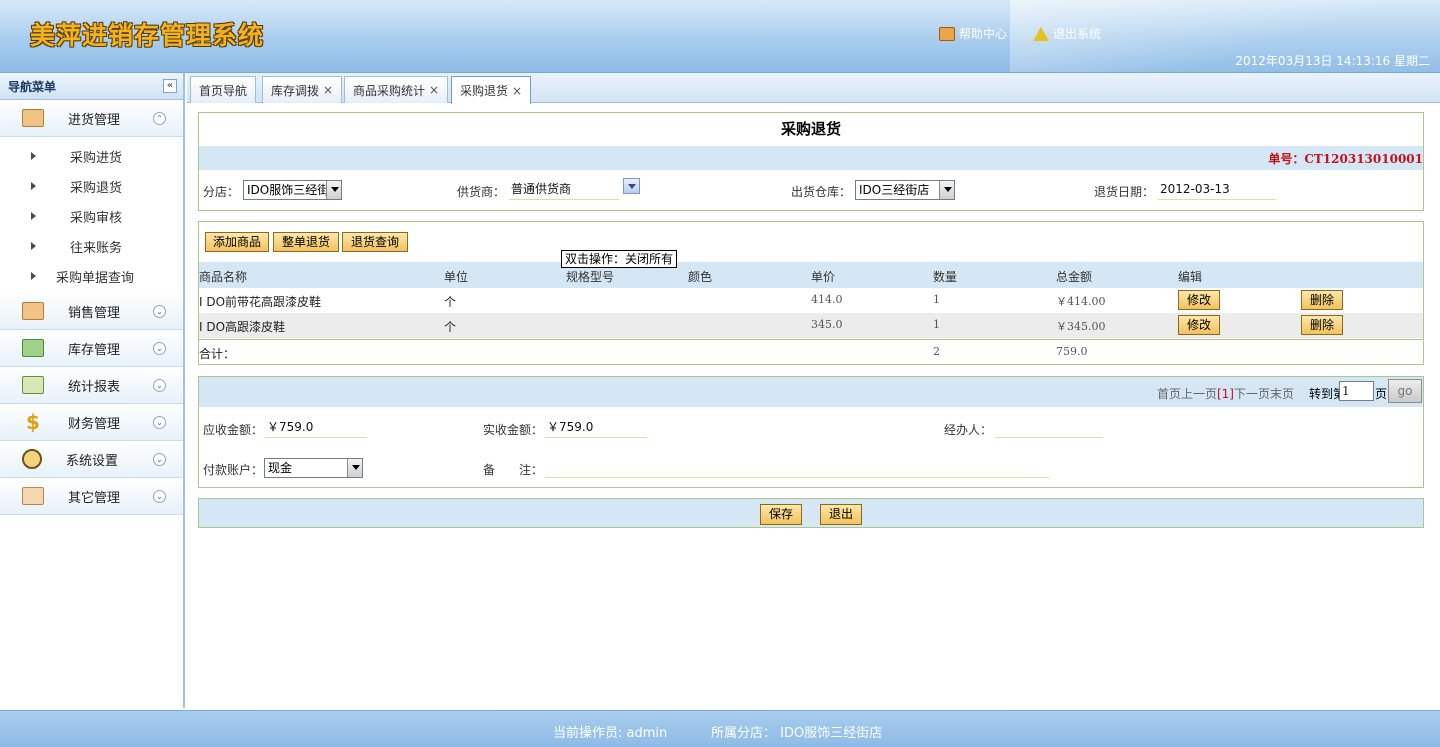 The height and width of the screenshot is (747, 1440). I want to click on total-label: 合计：, so click(217, 354).